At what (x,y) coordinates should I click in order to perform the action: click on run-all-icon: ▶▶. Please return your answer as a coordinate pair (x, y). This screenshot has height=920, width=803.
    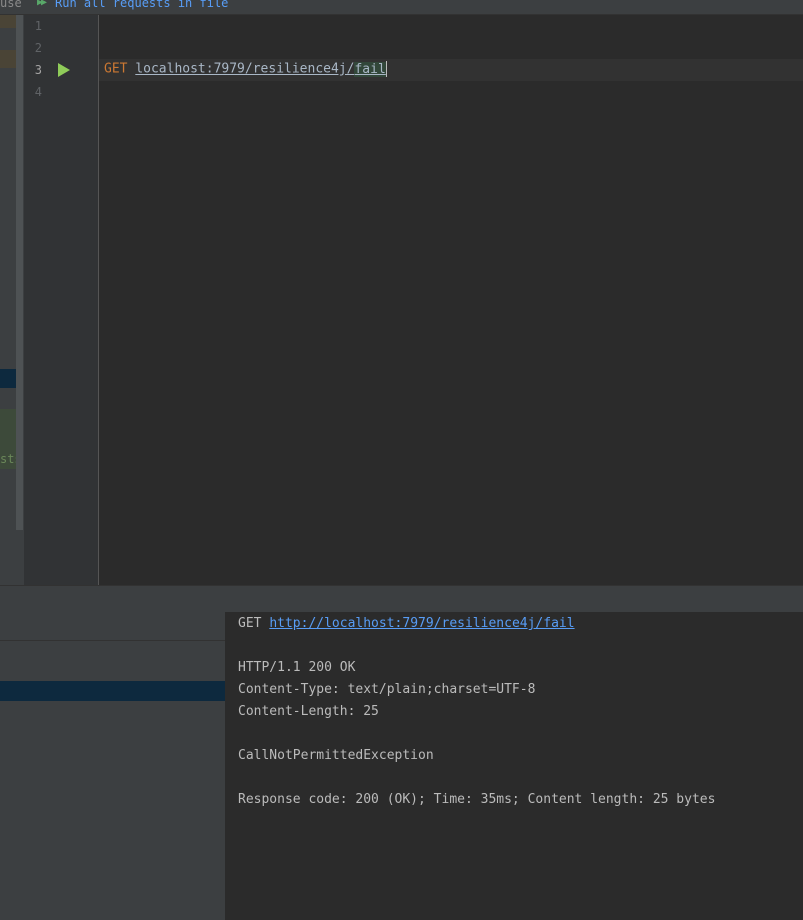
    Looking at the image, I should click on (42, 4).